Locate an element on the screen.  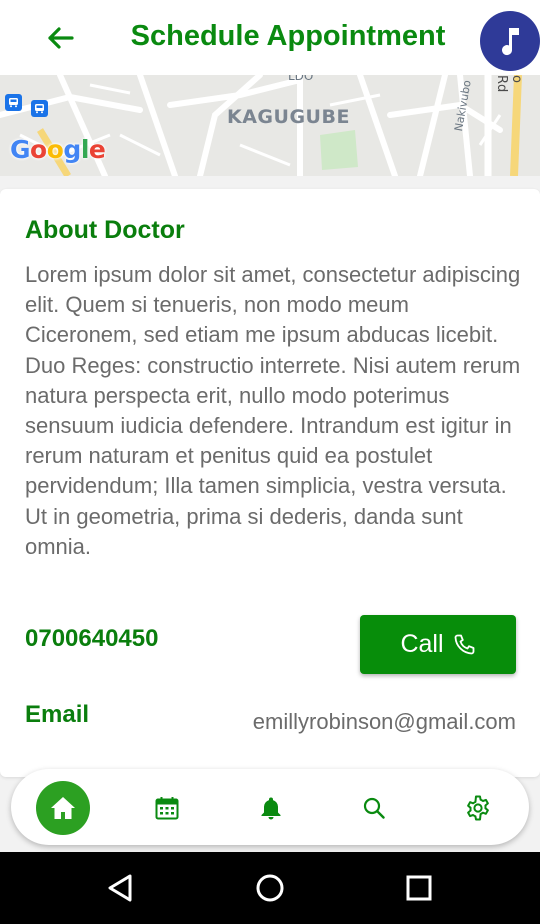
about-heading: About Doctor is located at coordinates (105, 230).